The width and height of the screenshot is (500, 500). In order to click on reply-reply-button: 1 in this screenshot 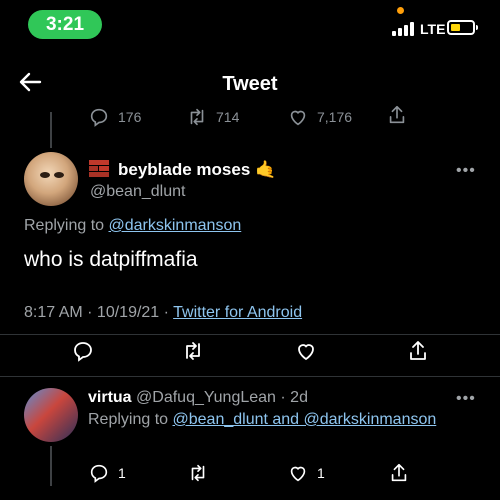, I will do `click(107, 473)`.